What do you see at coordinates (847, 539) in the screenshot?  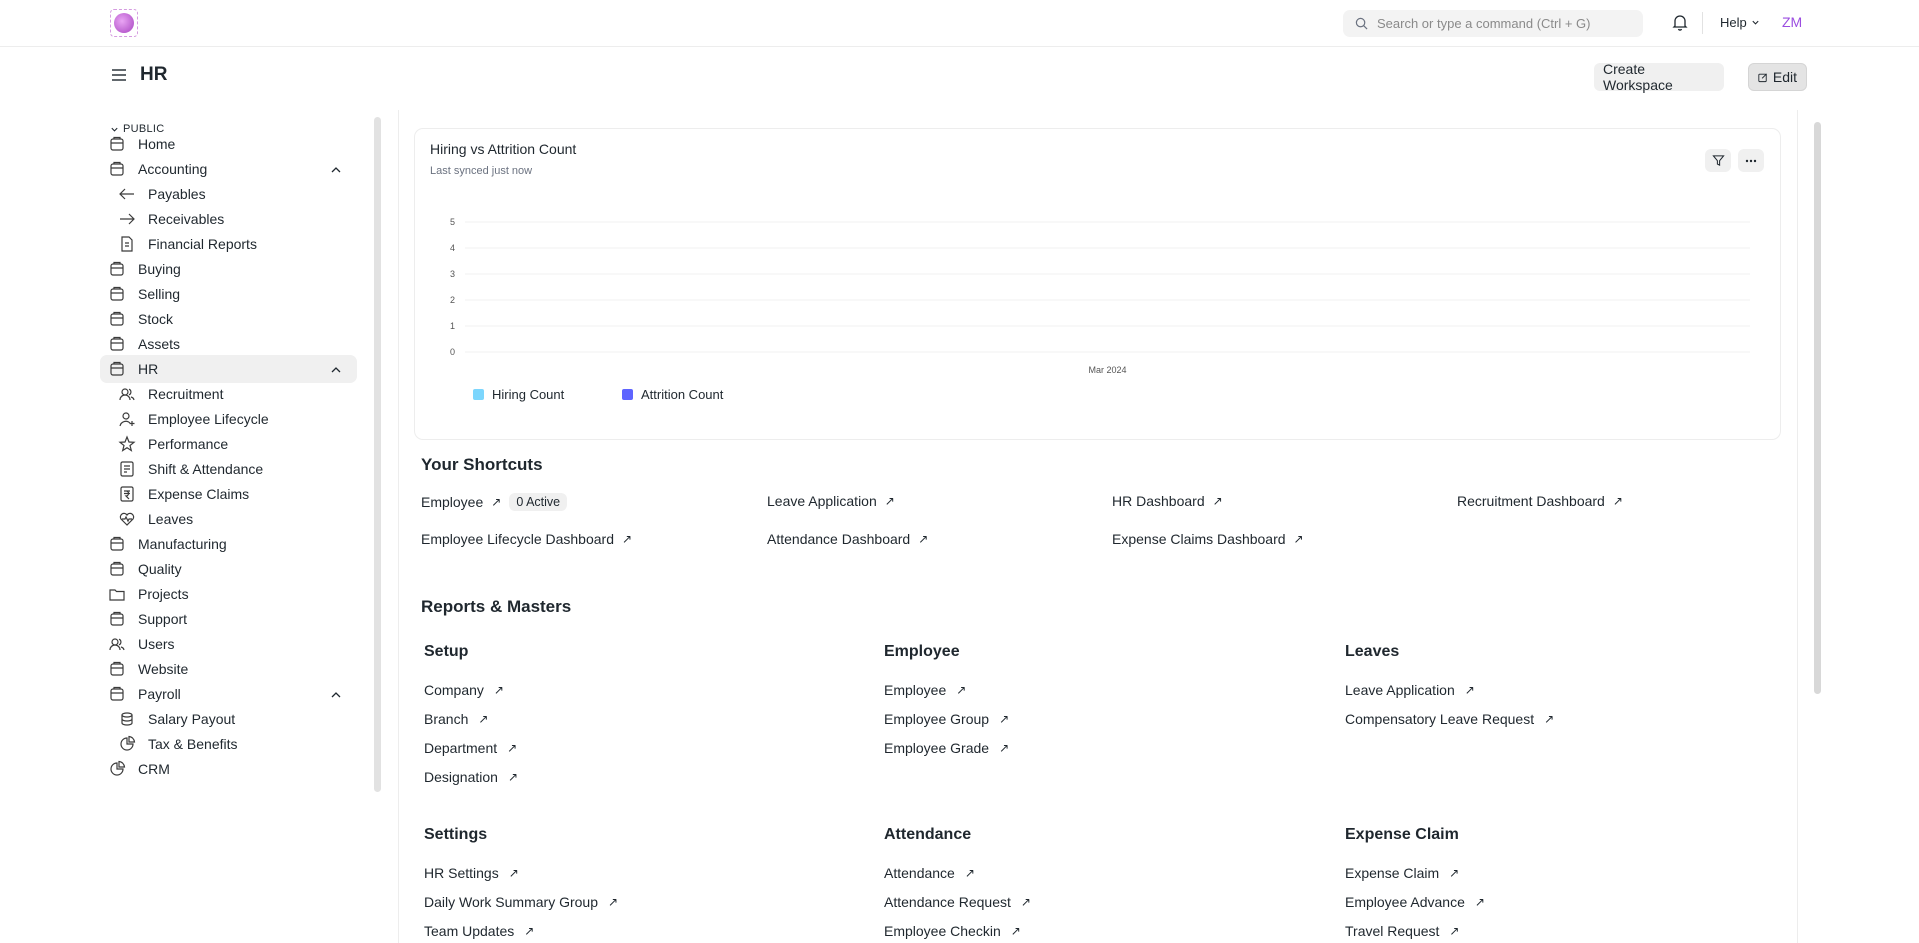 I see `shortcut-attendance-dashboard: Attendance Dashboard ↗` at bounding box center [847, 539].